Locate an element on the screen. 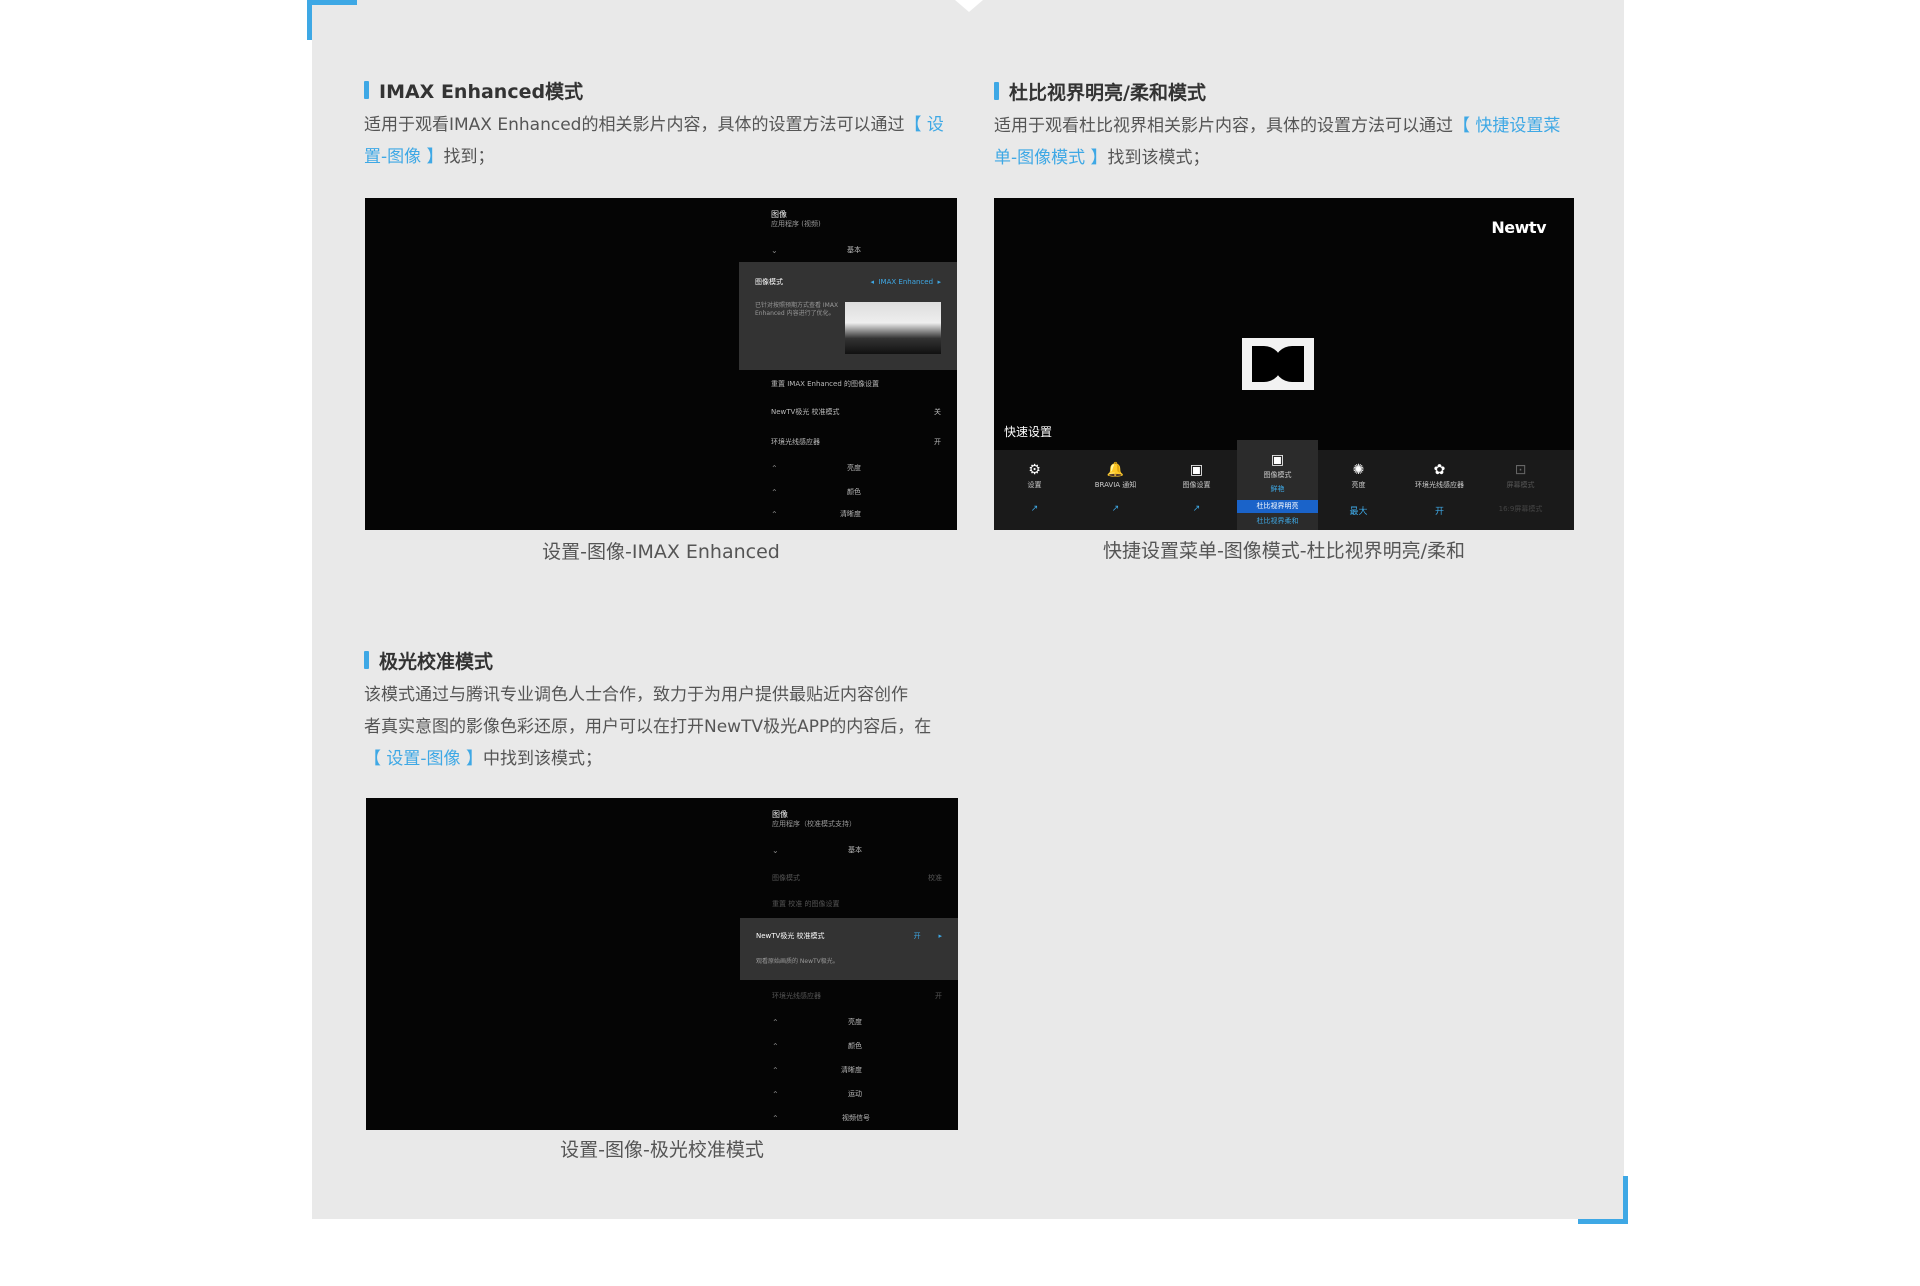 The height and width of the screenshot is (1286, 1920). qs-picture-settings: ▣ 图像设置 ↗ is located at coordinates (1196, 490).